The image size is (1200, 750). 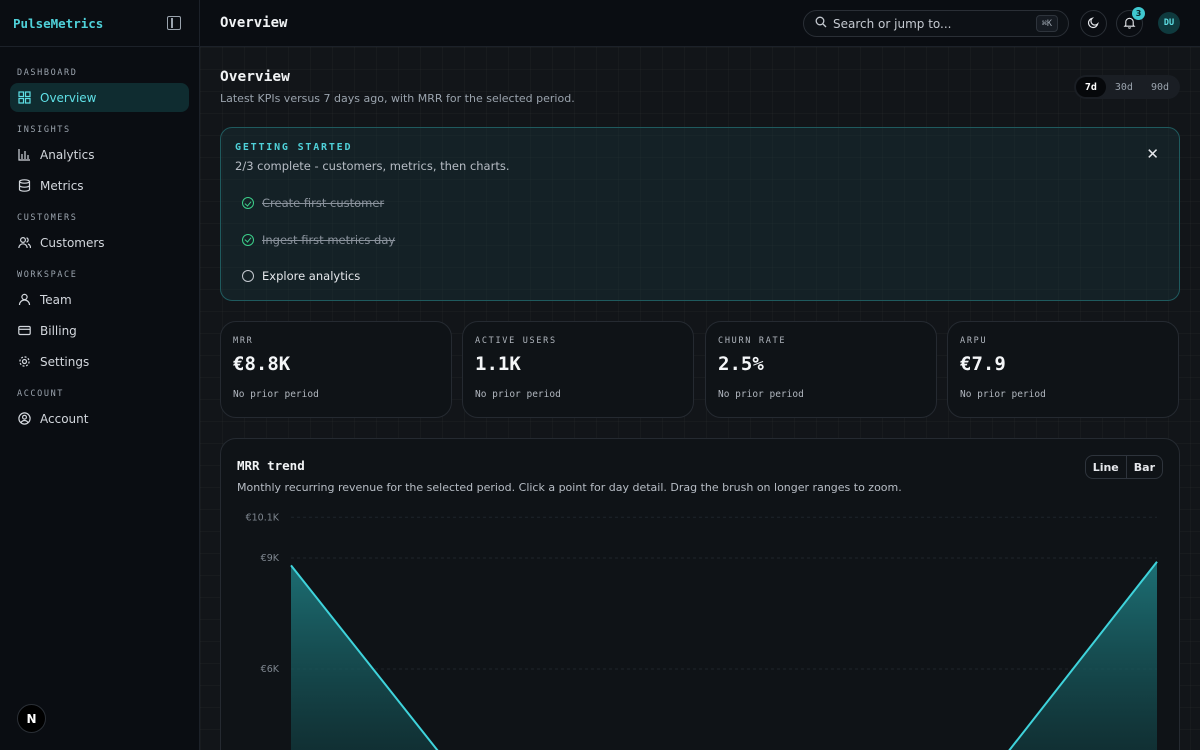 I want to click on kpi-value: 1.1K, so click(x=498, y=364).